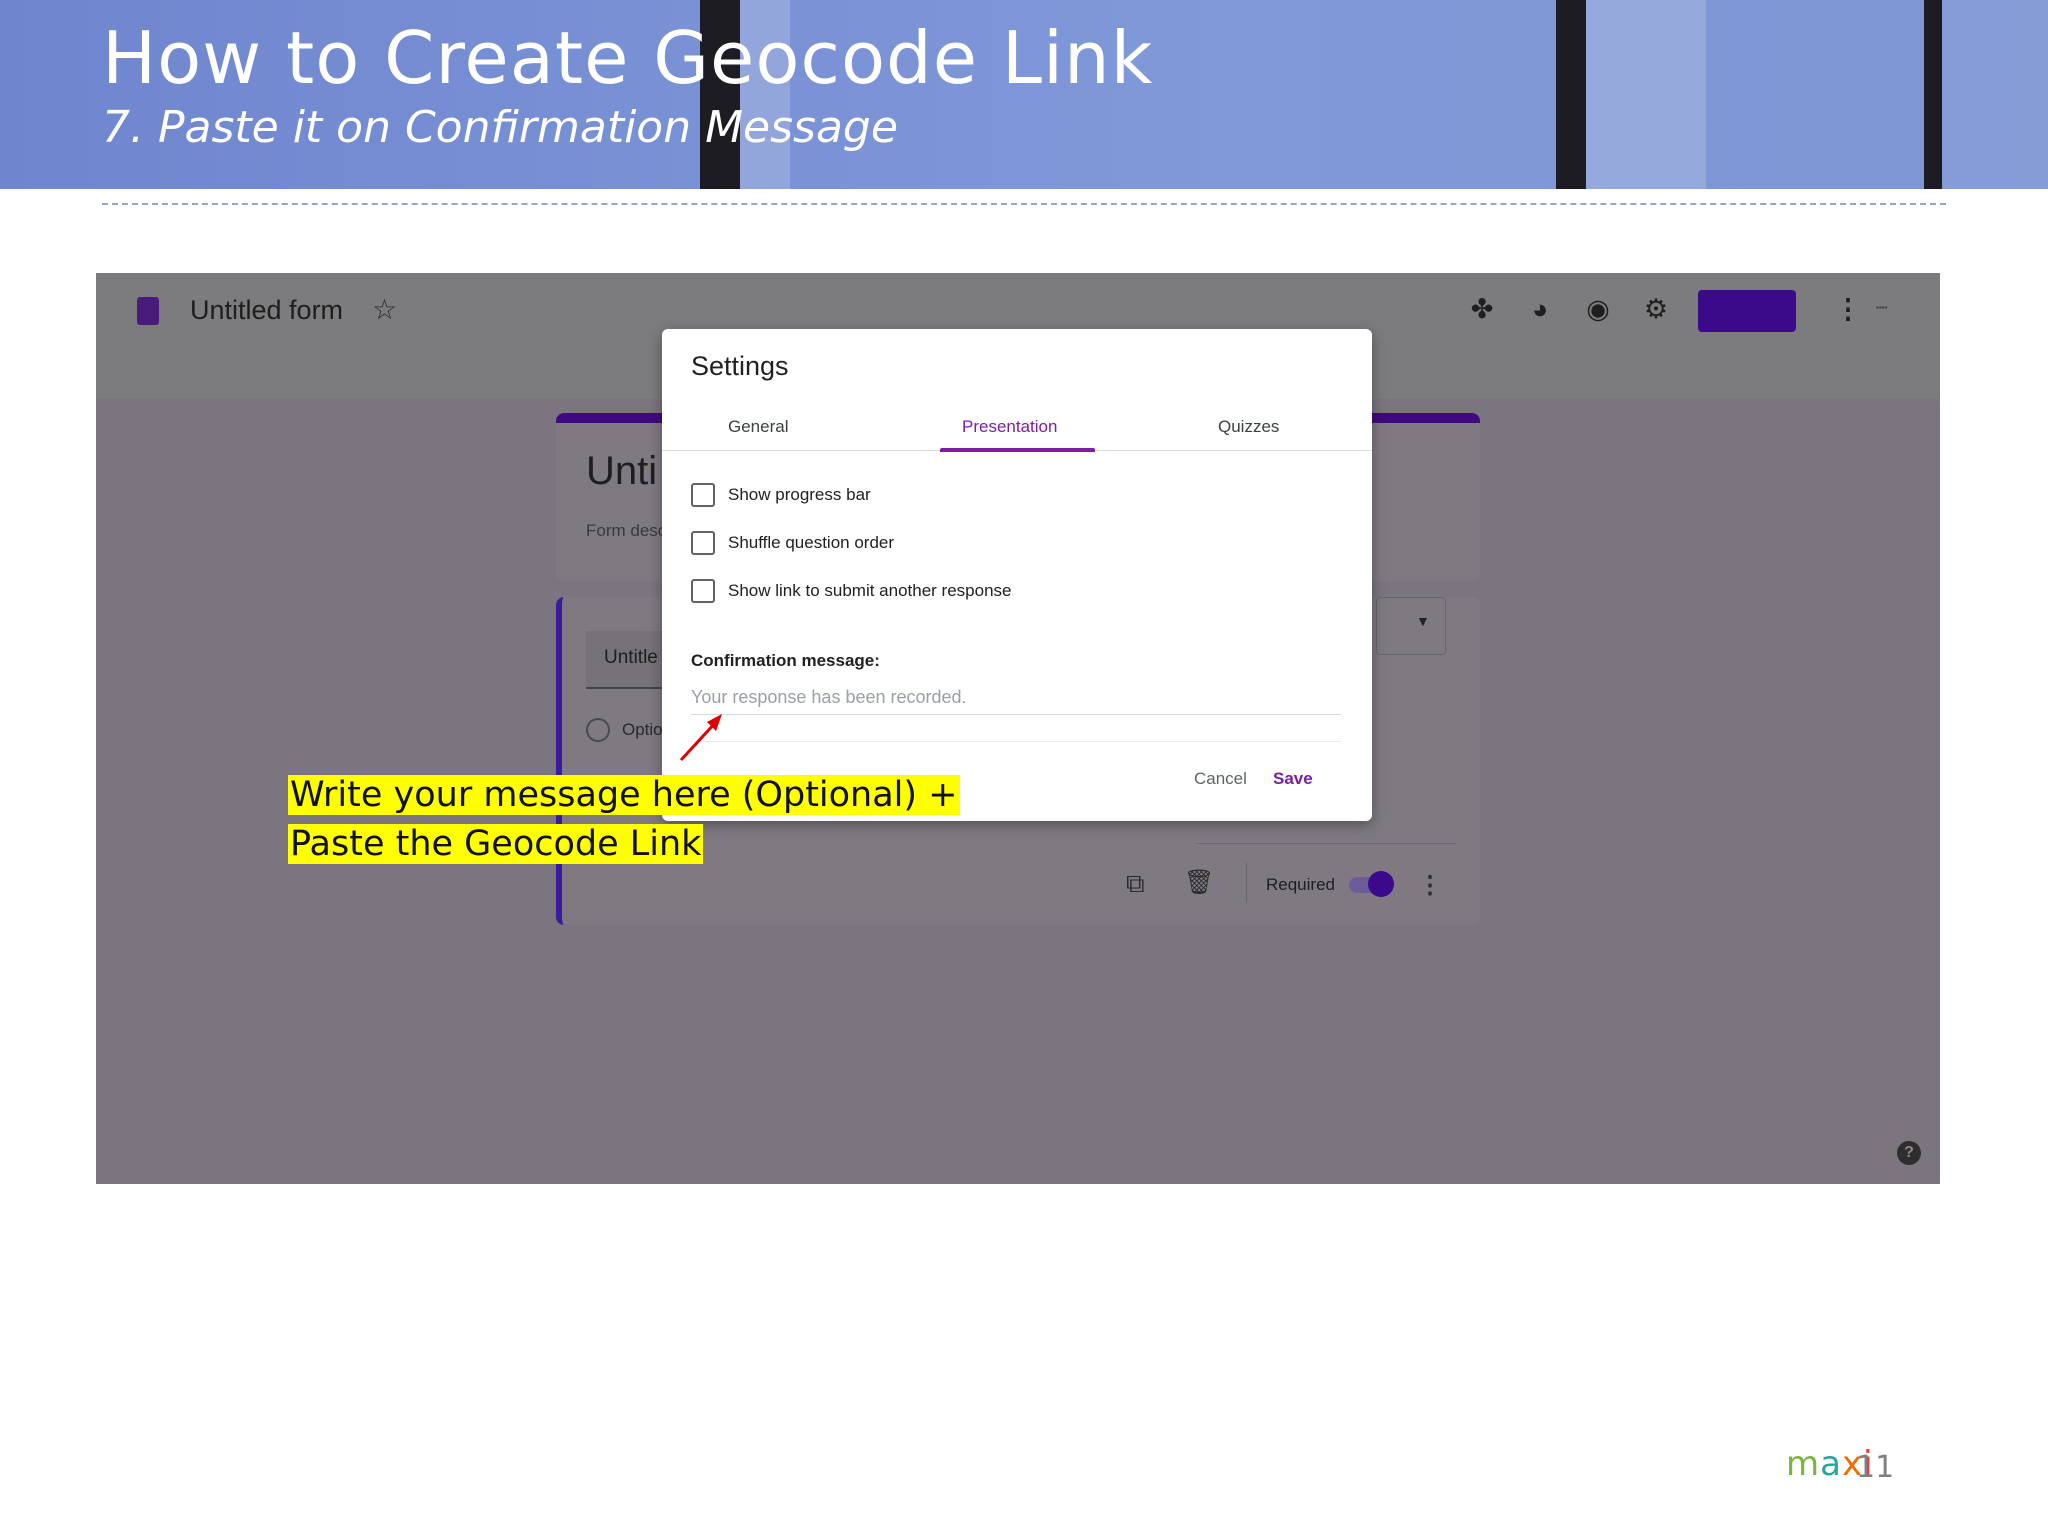 The width and height of the screenshot is (2048, 1536). Describe the element at coordinates (1248, 427) in the screenshot. I see `tab-quizzes: Quizzes` at that location.